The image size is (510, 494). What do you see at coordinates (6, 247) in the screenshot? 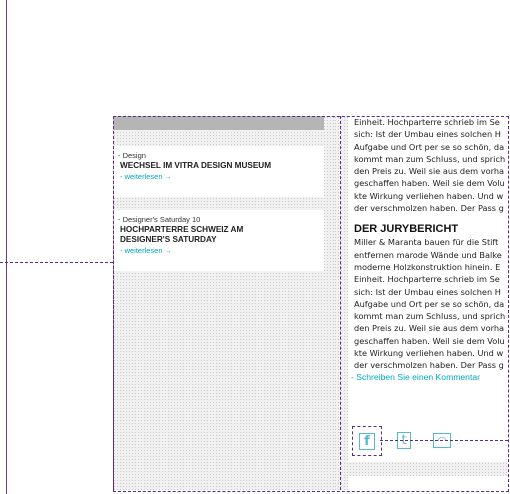
I see `guide-line-vertical-left` at bounding box center [6, 247].